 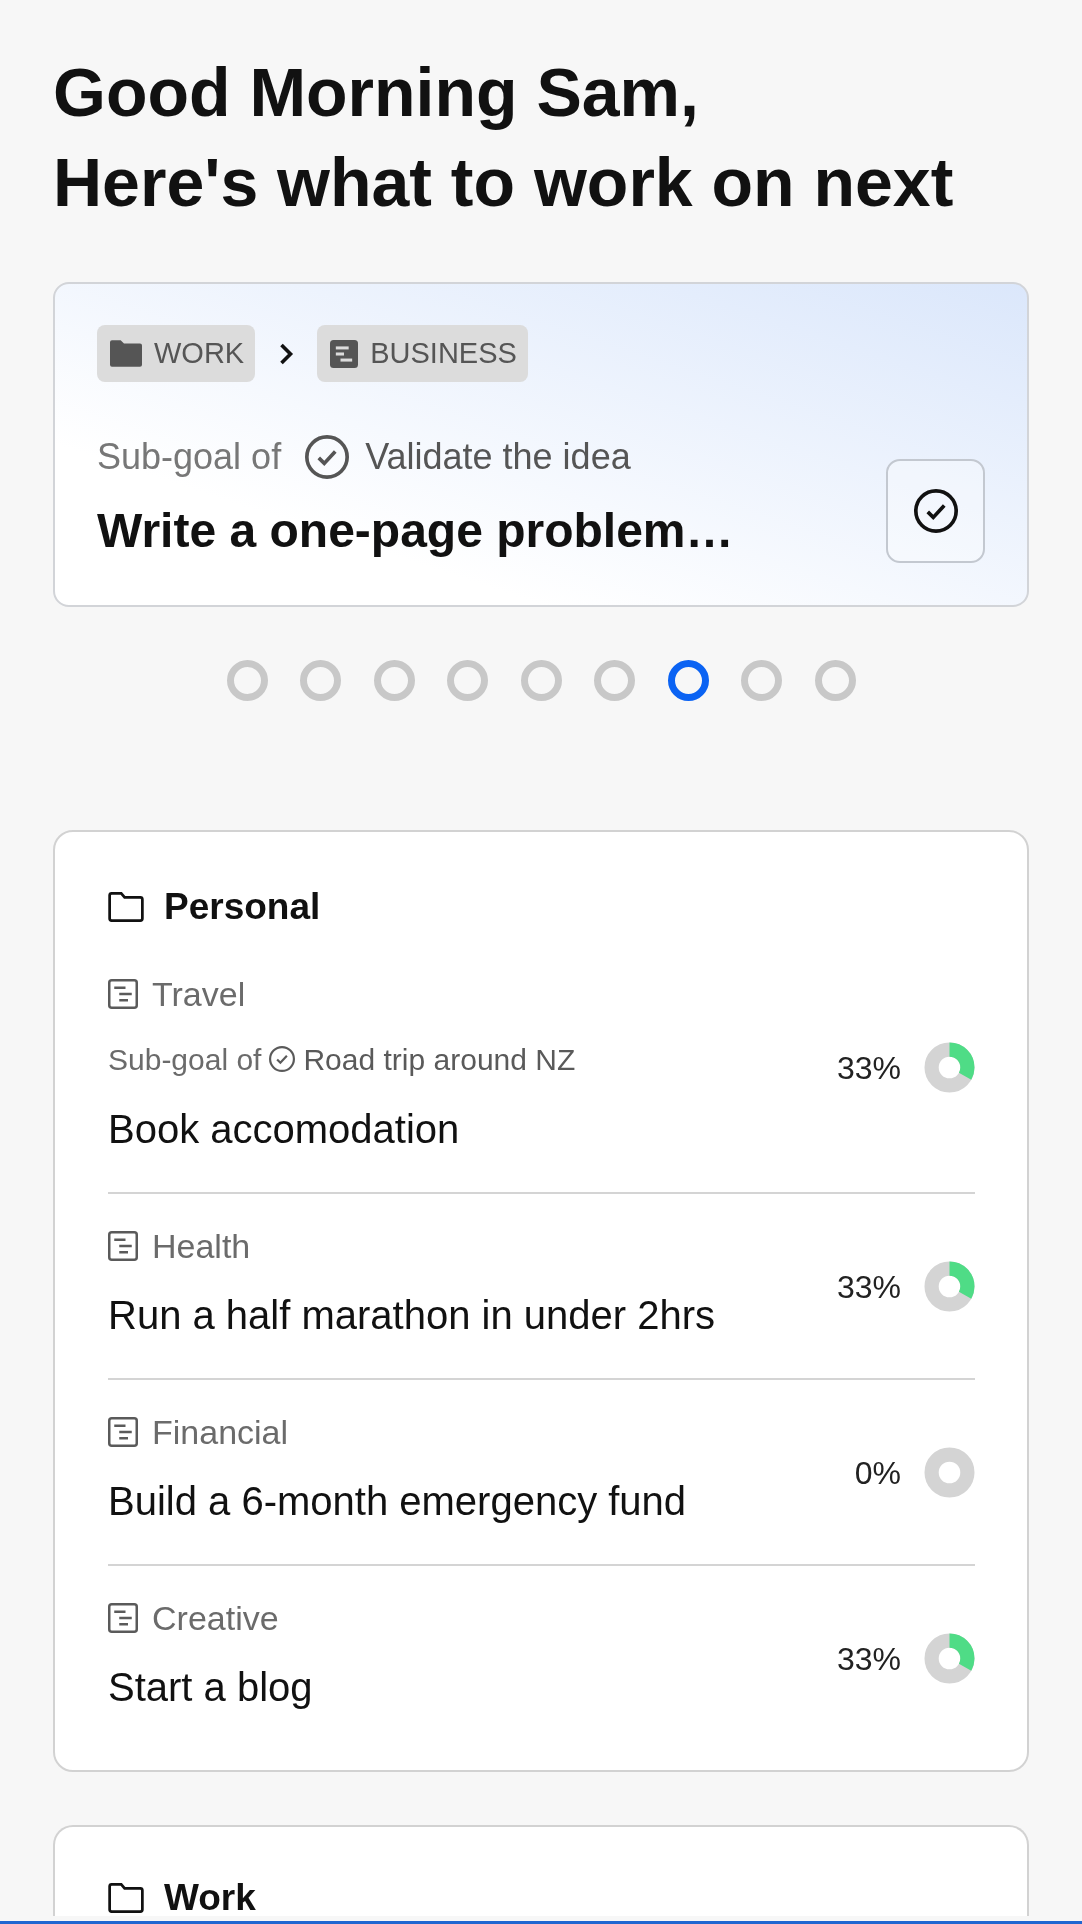 I want to click on breadcrumb-link: BUSINESS, so click(x=422, y=353).